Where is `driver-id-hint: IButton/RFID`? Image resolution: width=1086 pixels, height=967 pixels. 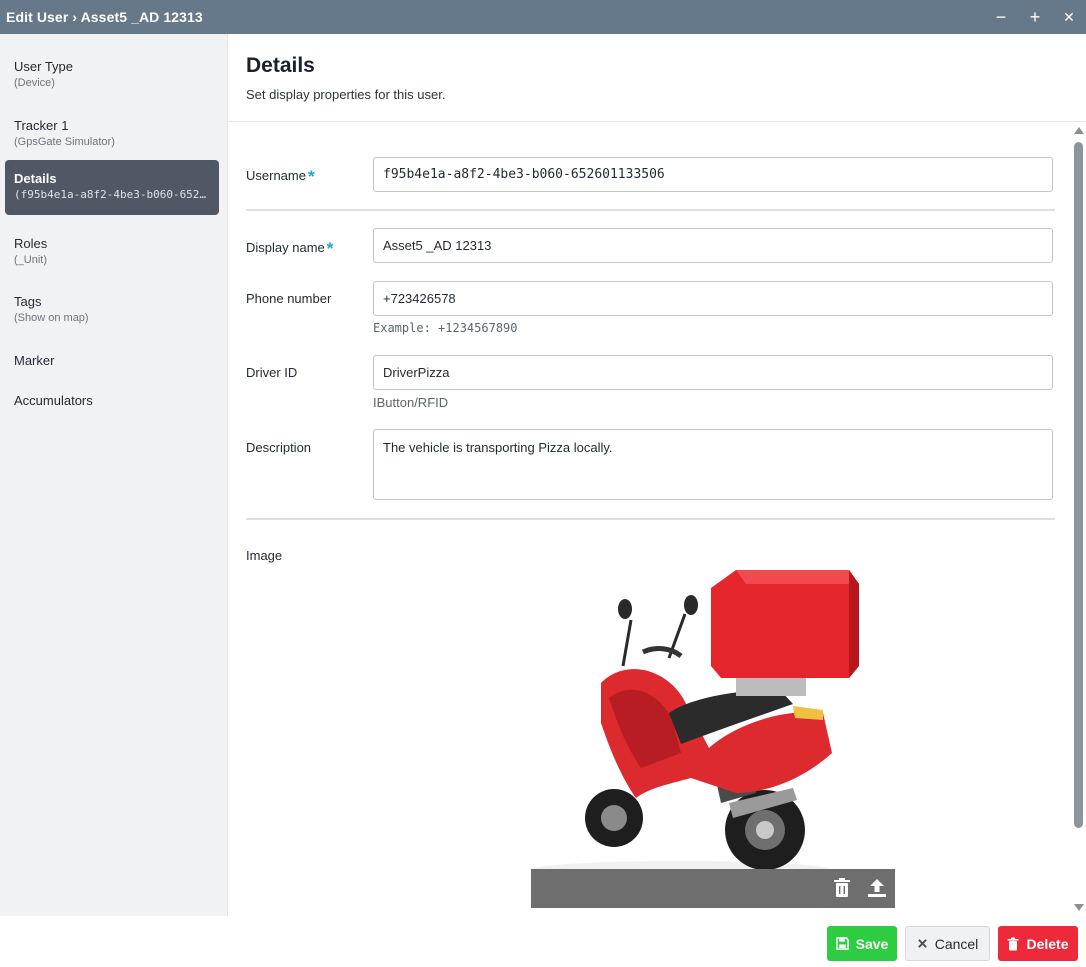 driver-id-hint: IButton/RFID is located at coordinates (411, 402).